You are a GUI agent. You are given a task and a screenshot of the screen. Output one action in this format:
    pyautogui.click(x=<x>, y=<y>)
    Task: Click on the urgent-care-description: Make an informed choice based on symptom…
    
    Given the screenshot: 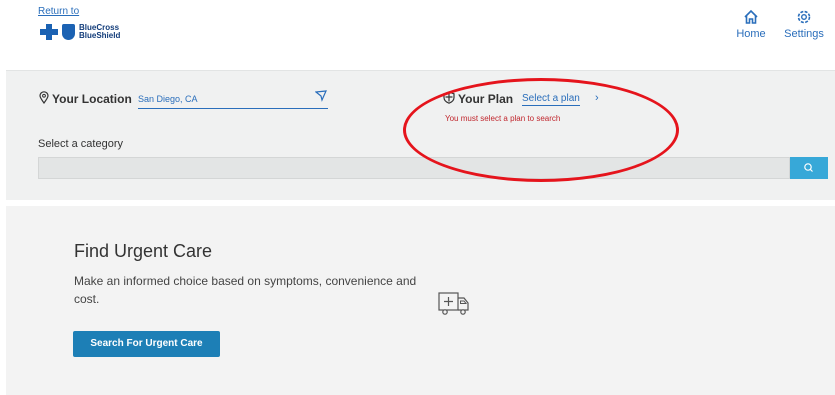 What is the action you would take?
    pyautogui.click(x=245, y=290)
    